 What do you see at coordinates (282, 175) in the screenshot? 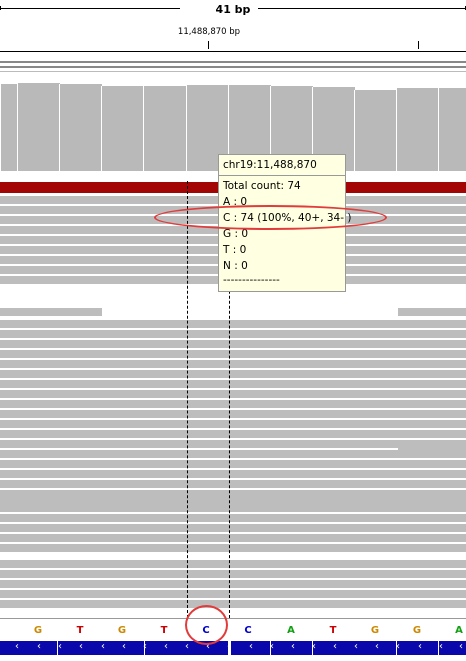
I see `tooltip-separator` at bounding box center [282, 175].